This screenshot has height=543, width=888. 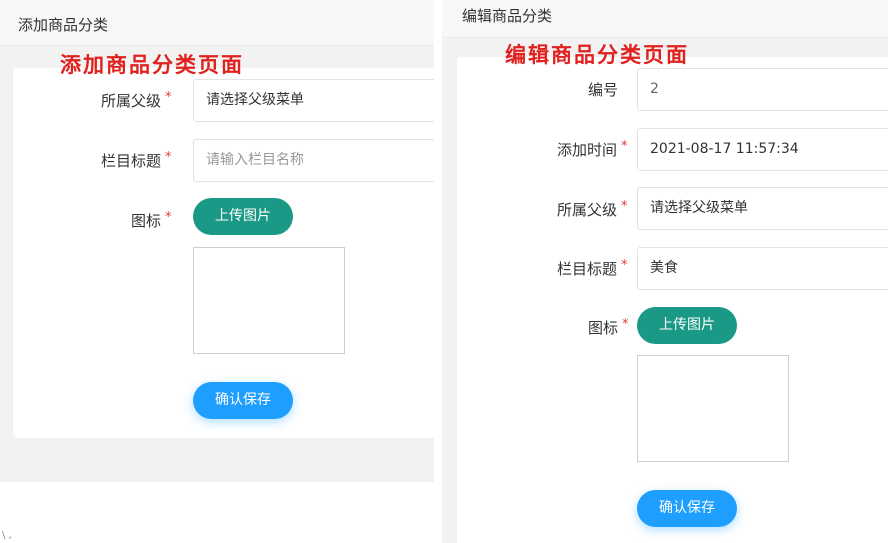 I want to click on edit-upload-button: 上传图片, so click(x=687, y=325).